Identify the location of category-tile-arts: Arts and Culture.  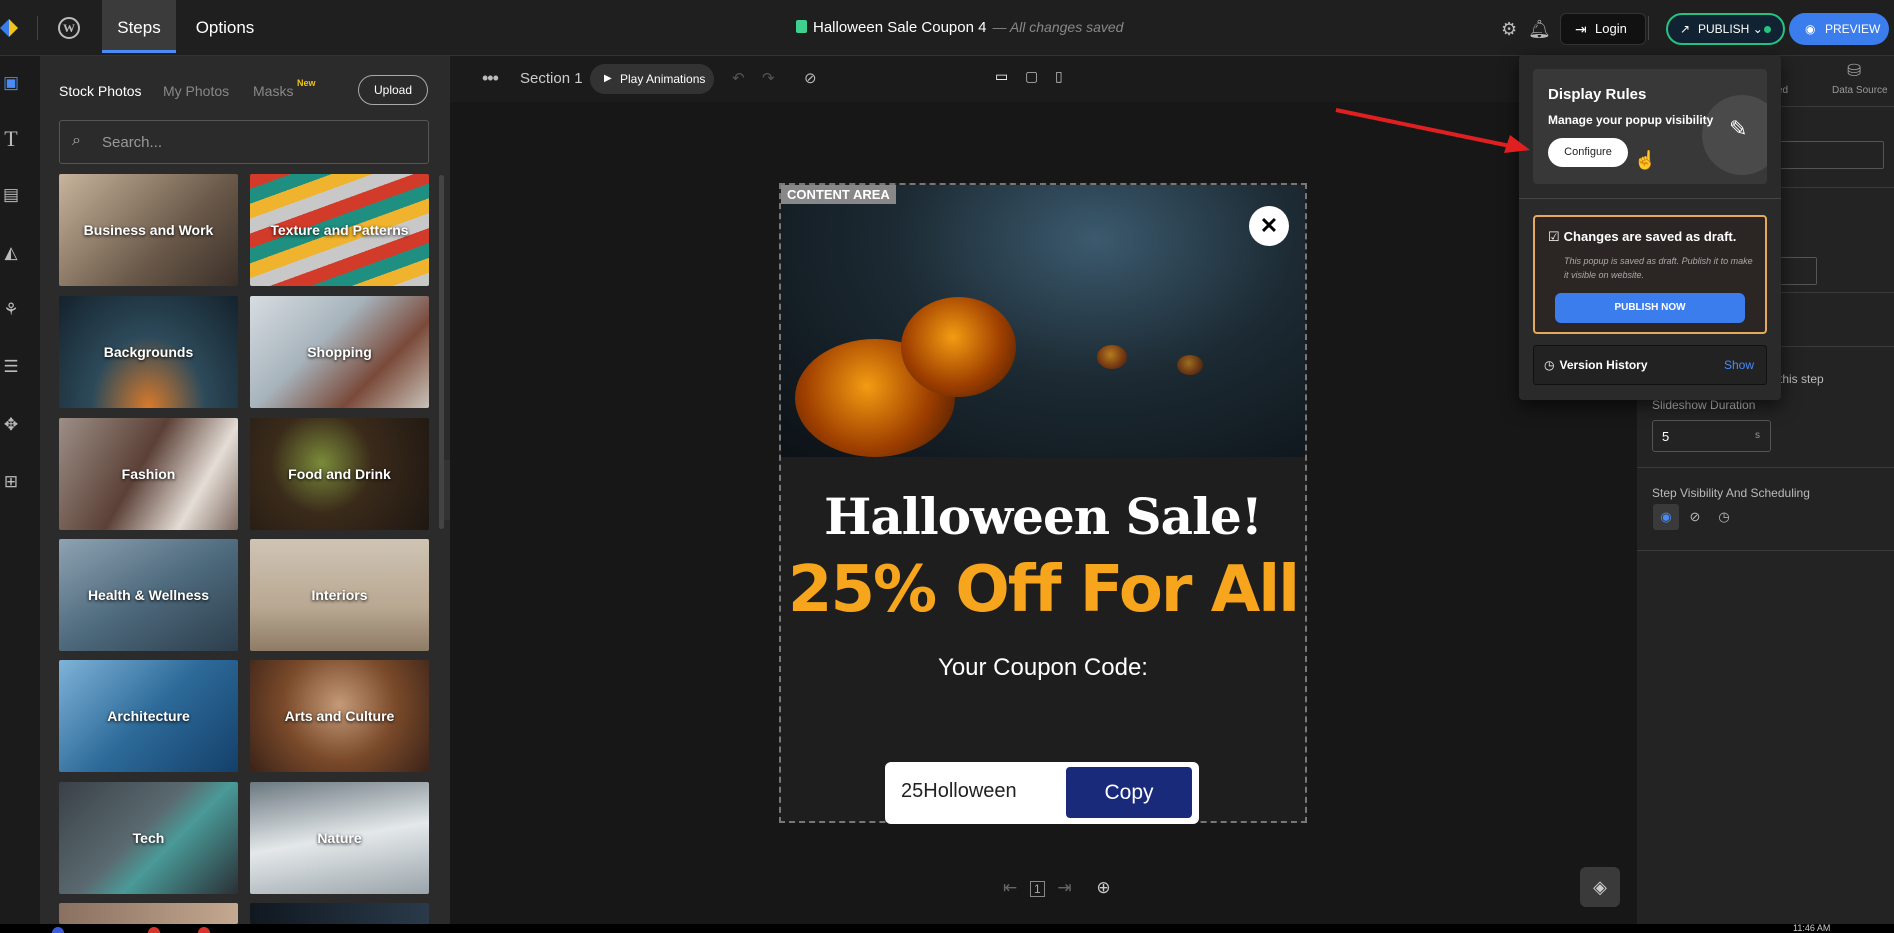
(339, 716).